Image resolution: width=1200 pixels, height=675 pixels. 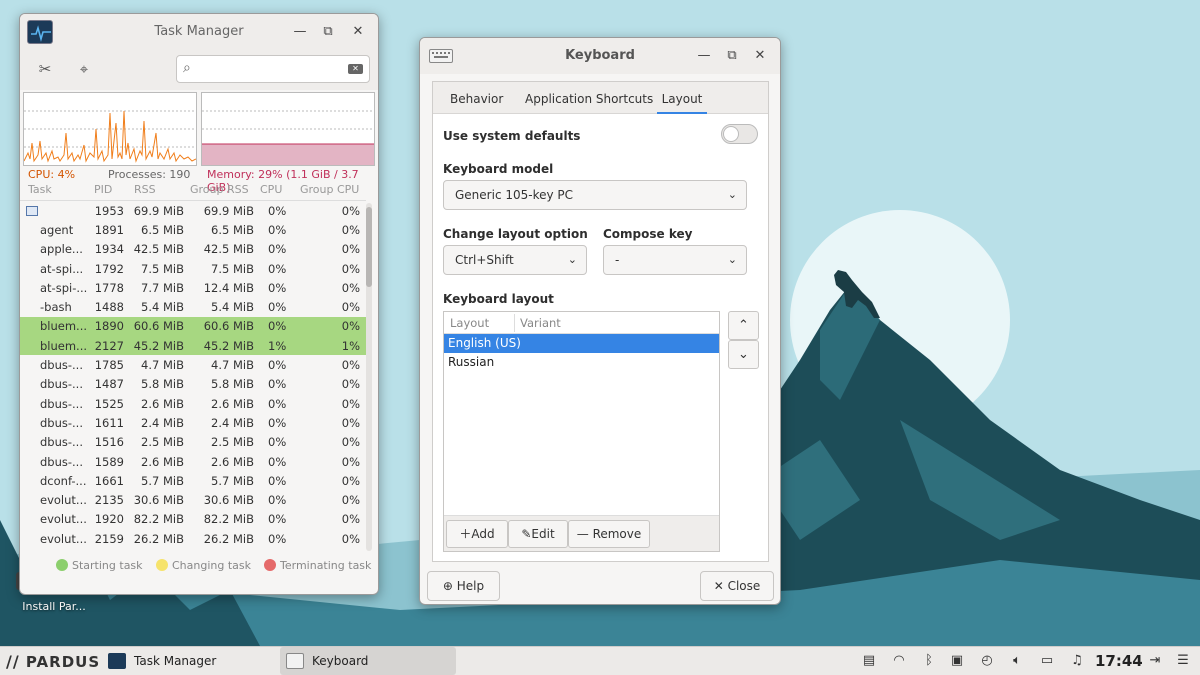 What do you see at coordinates (987, 661) in the screenshot?
I see `clock-applet-icon: ◴` at bounding box center [987, 661].